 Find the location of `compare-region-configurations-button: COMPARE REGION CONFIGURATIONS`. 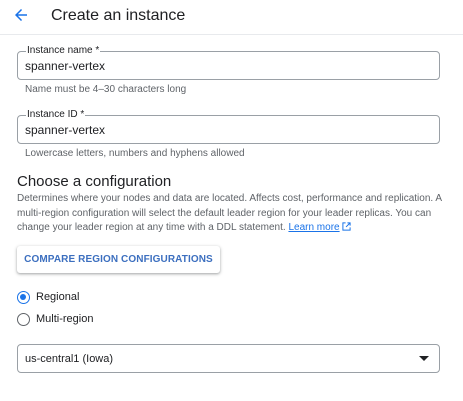

compare-region-configurations-button: COMPARE REGION CONFIGURATIONS is located at coordinates (118, 259).